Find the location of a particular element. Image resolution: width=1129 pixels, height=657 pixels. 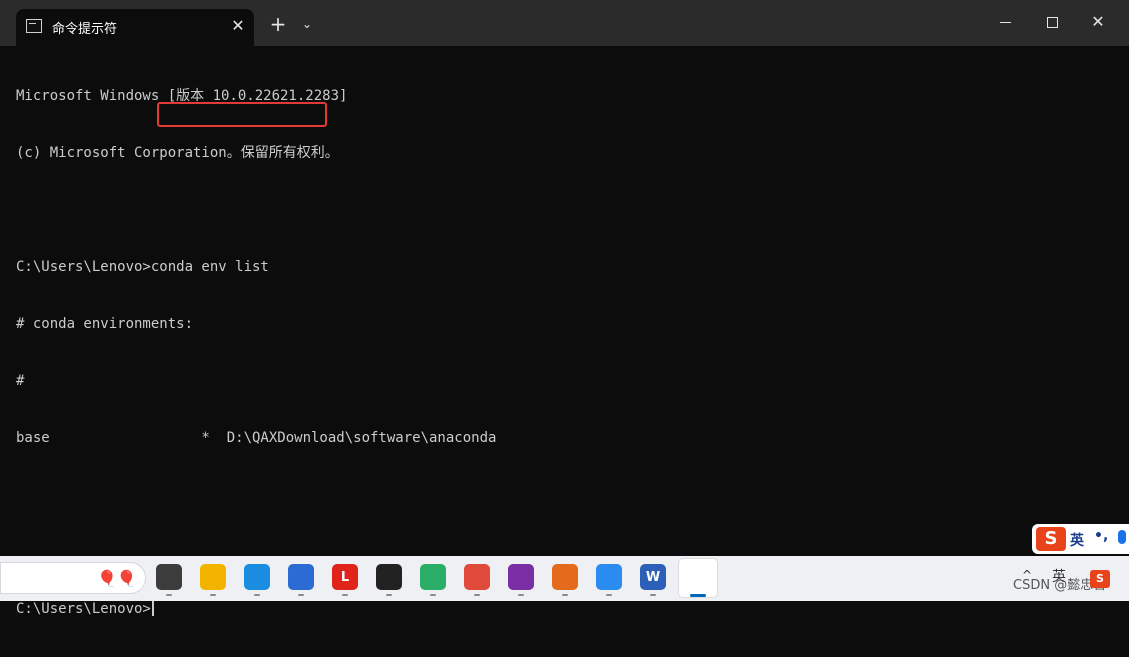

task-view-icon is located at coordinates (169, 577).